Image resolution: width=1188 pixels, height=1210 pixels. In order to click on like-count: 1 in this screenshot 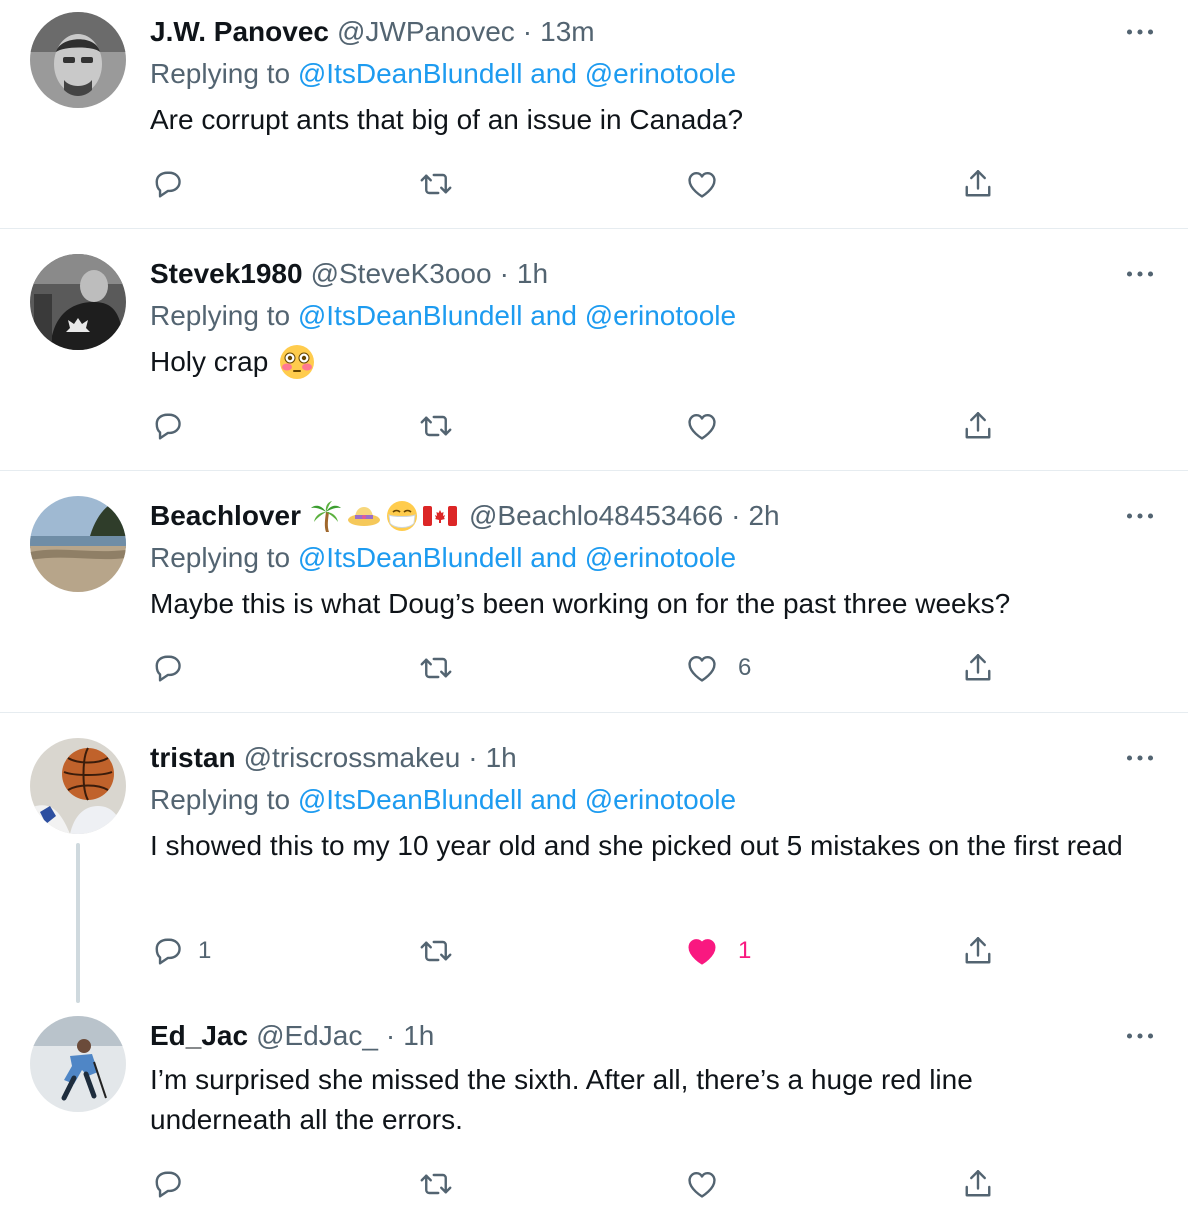, I will do `click(745, 950)`.